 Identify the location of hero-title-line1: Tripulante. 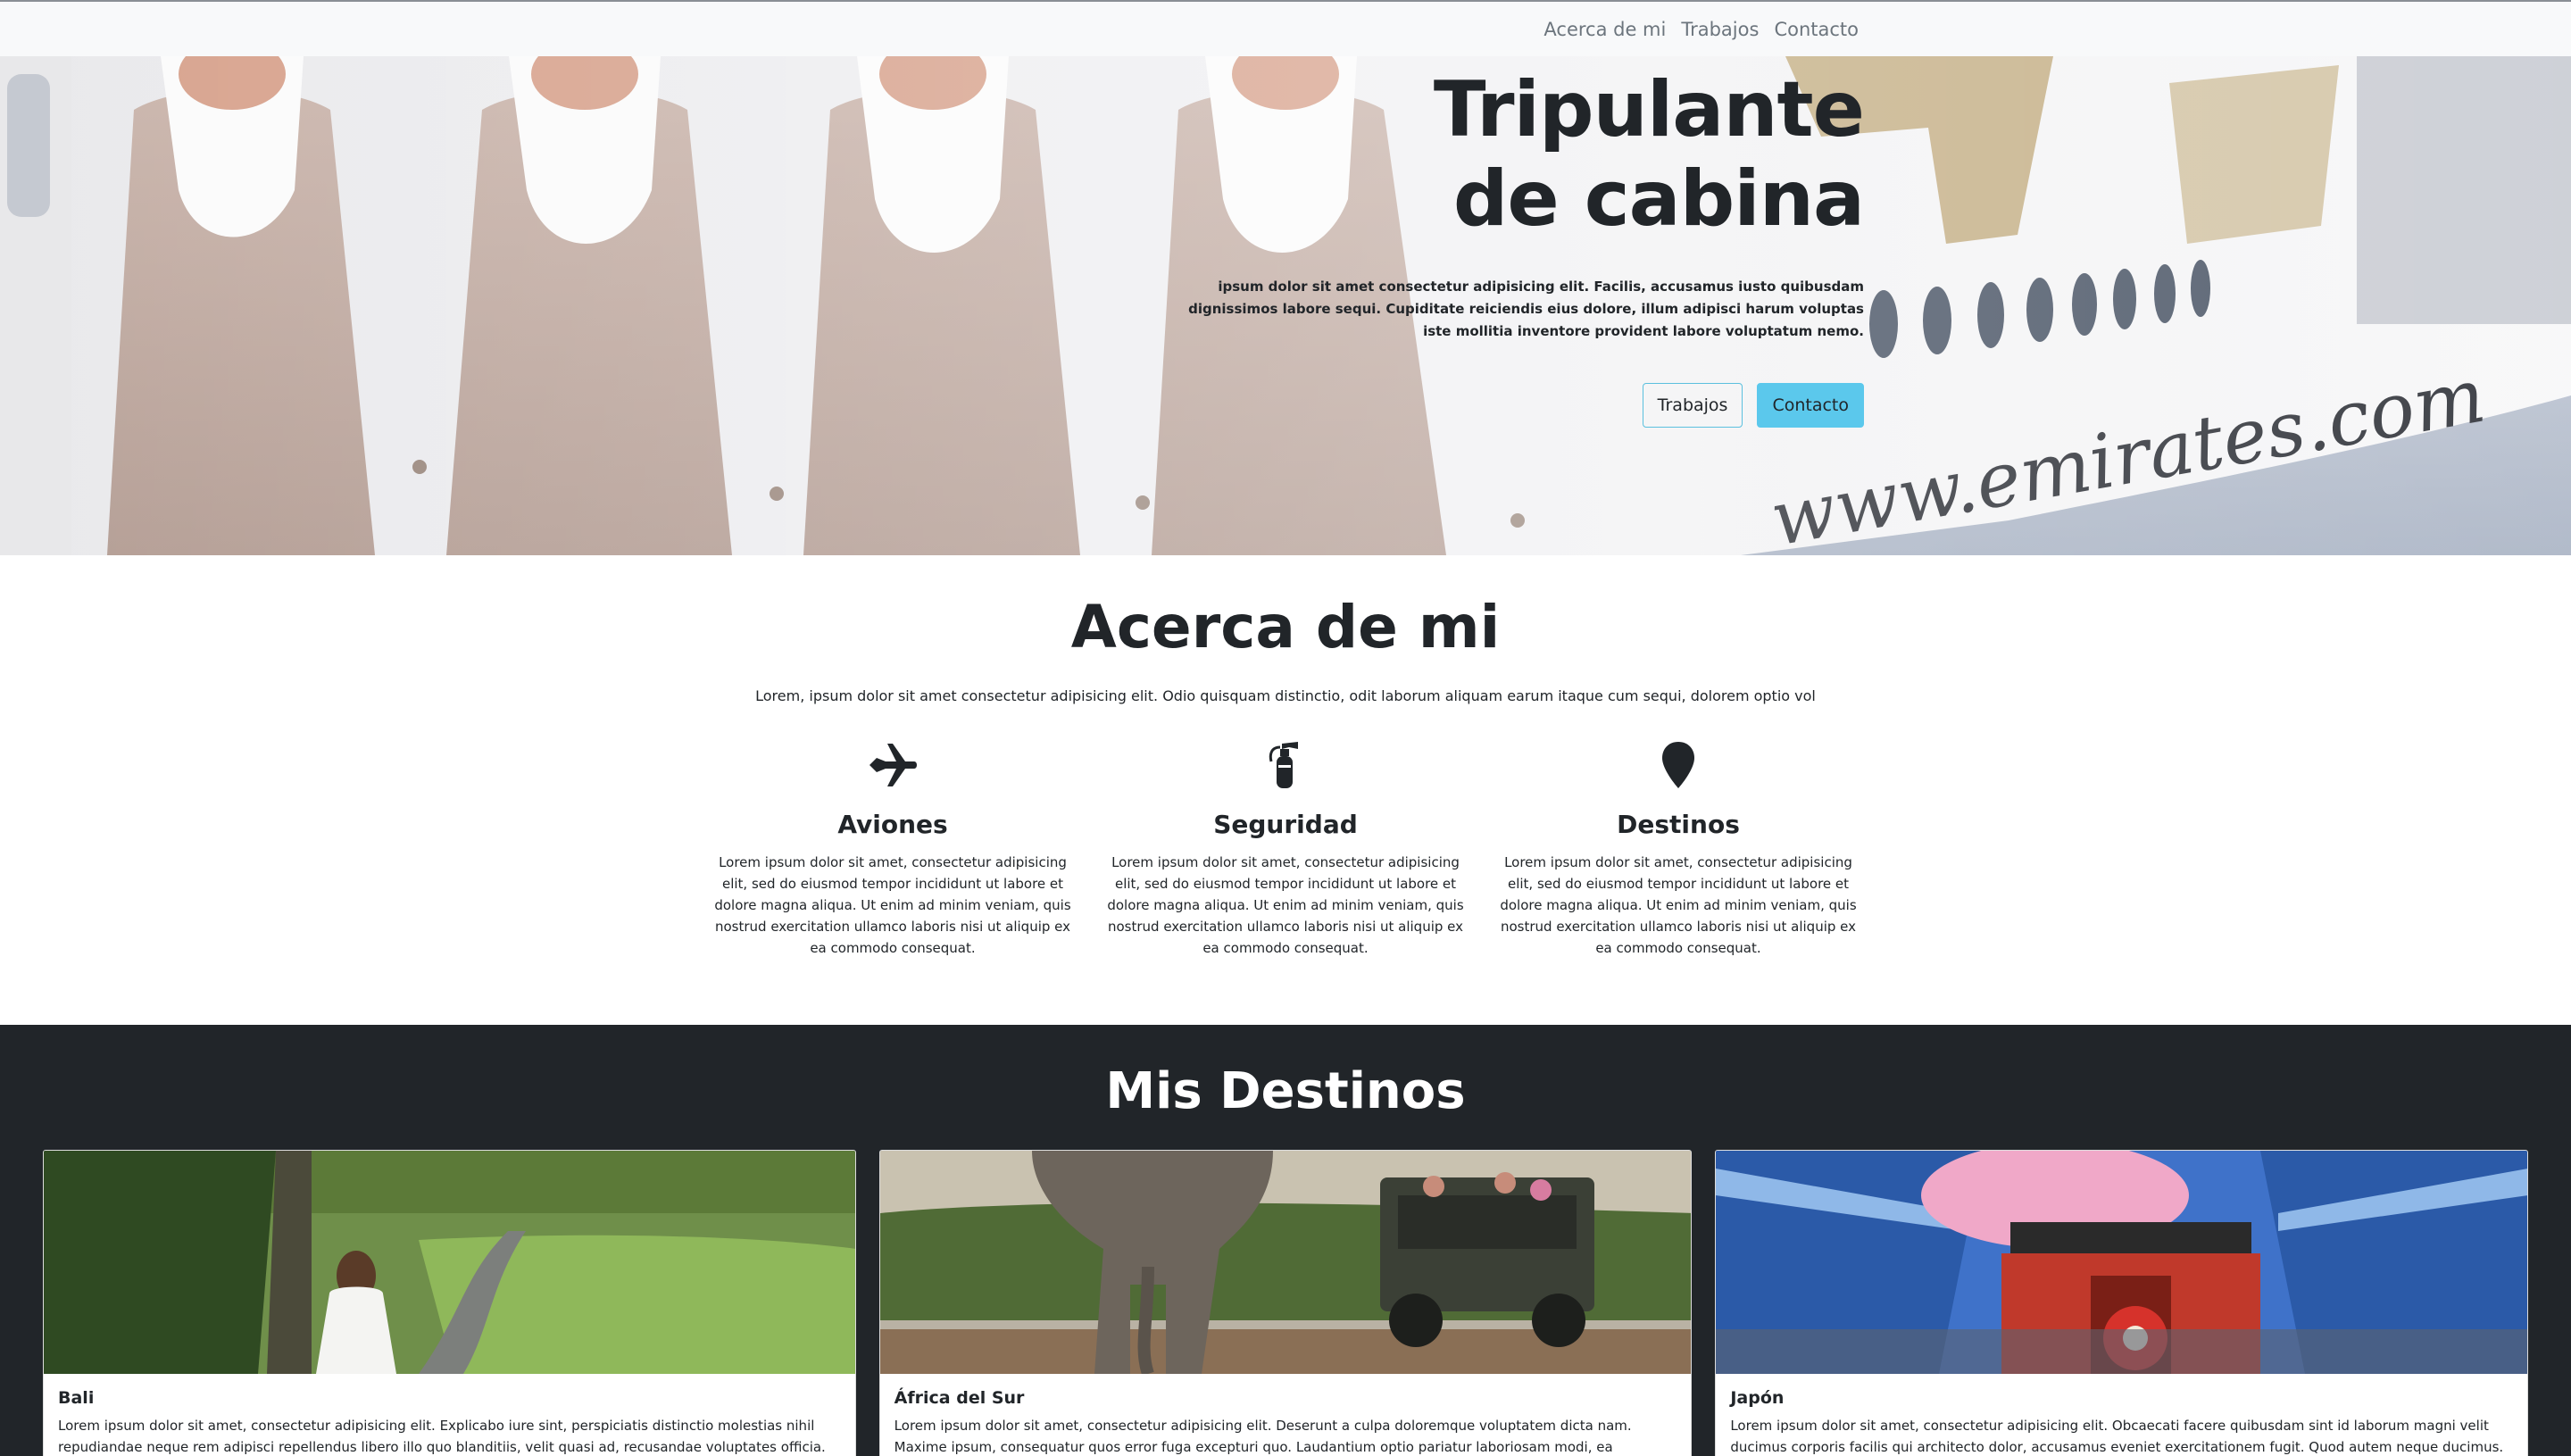
(1649, 110).